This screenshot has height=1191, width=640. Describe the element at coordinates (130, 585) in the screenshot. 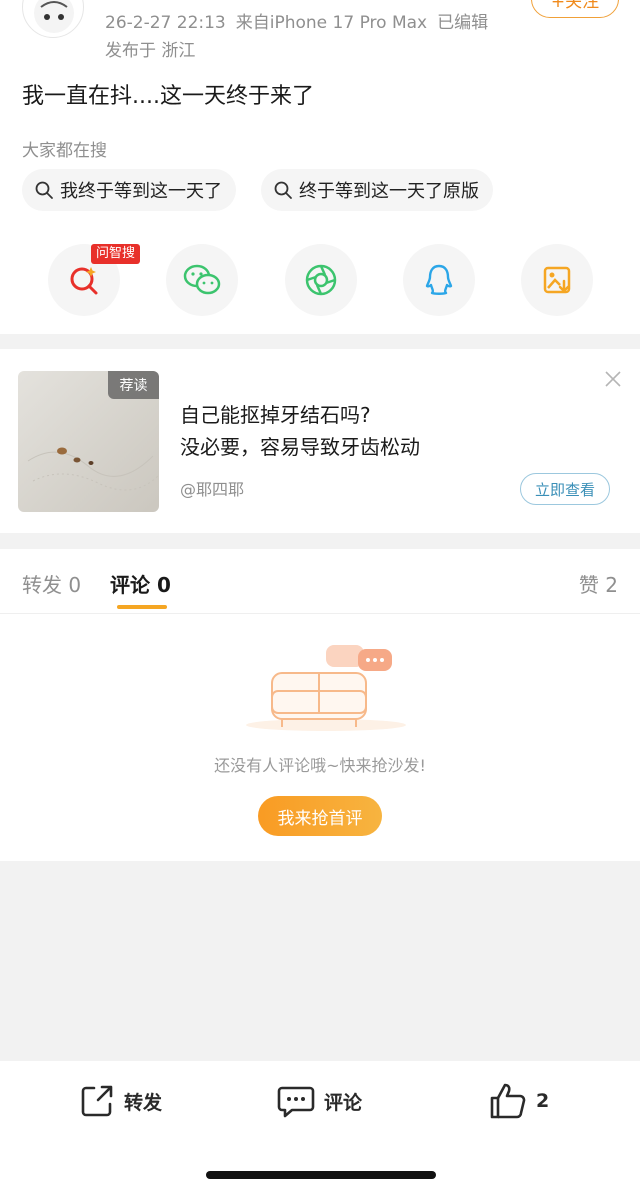

I see `tab-label: 评论` at that location.